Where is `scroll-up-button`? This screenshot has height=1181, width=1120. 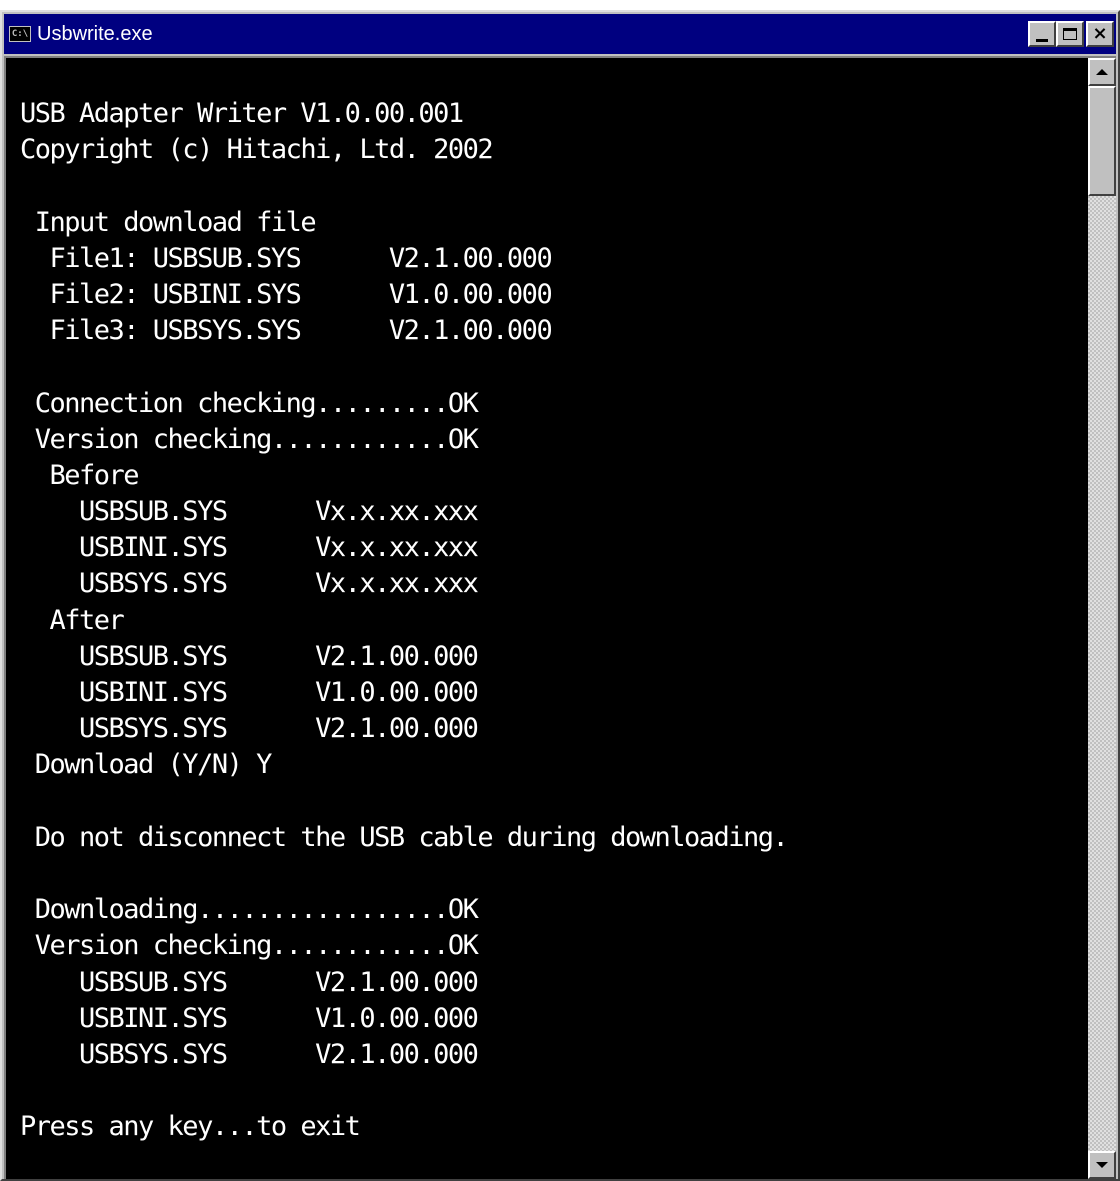
scroll-up-button is located at coordinates (1102, 72).